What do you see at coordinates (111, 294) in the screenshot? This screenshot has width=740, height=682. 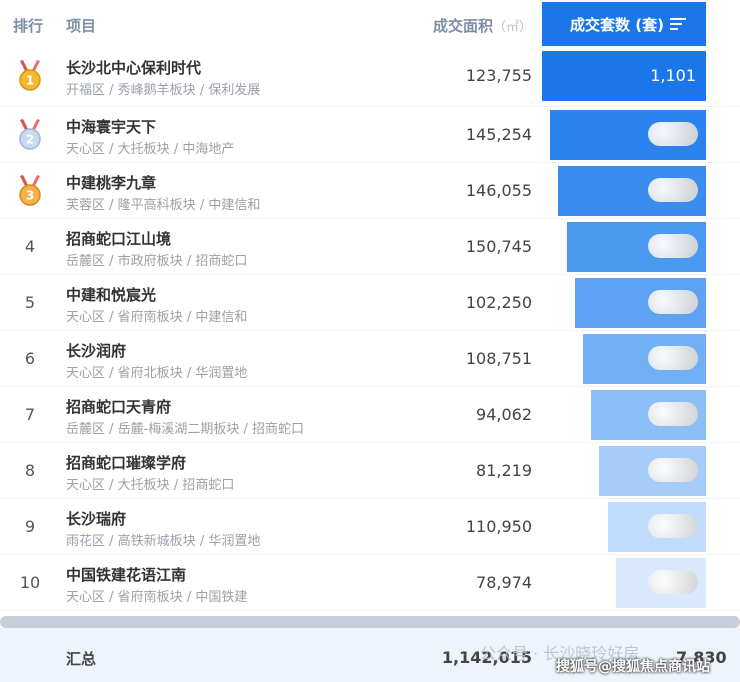 I see `project-name: 中建和悦宸光` at bounding box center [111, 294].